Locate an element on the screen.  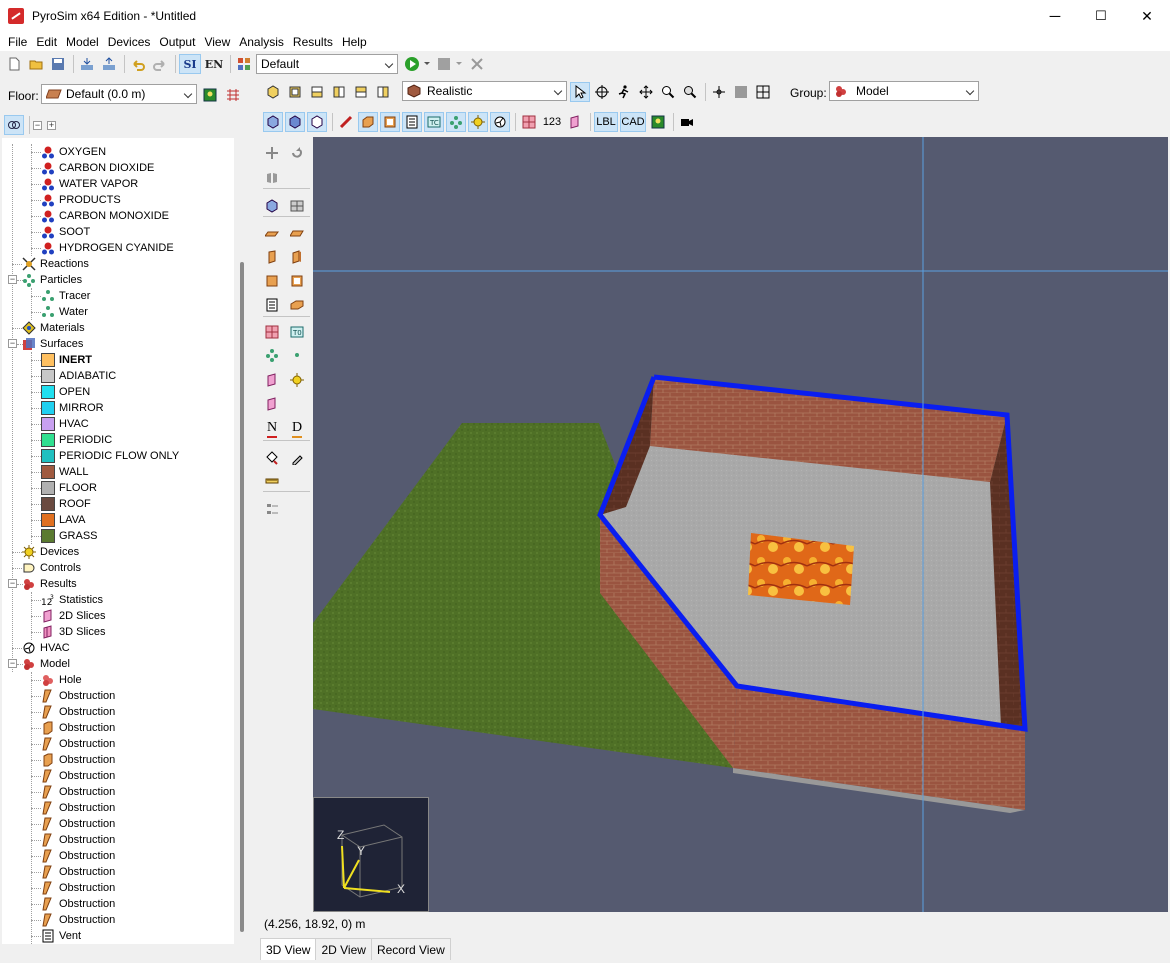
tree-item-species: OXYGEN is located at coordinates (73, 152).